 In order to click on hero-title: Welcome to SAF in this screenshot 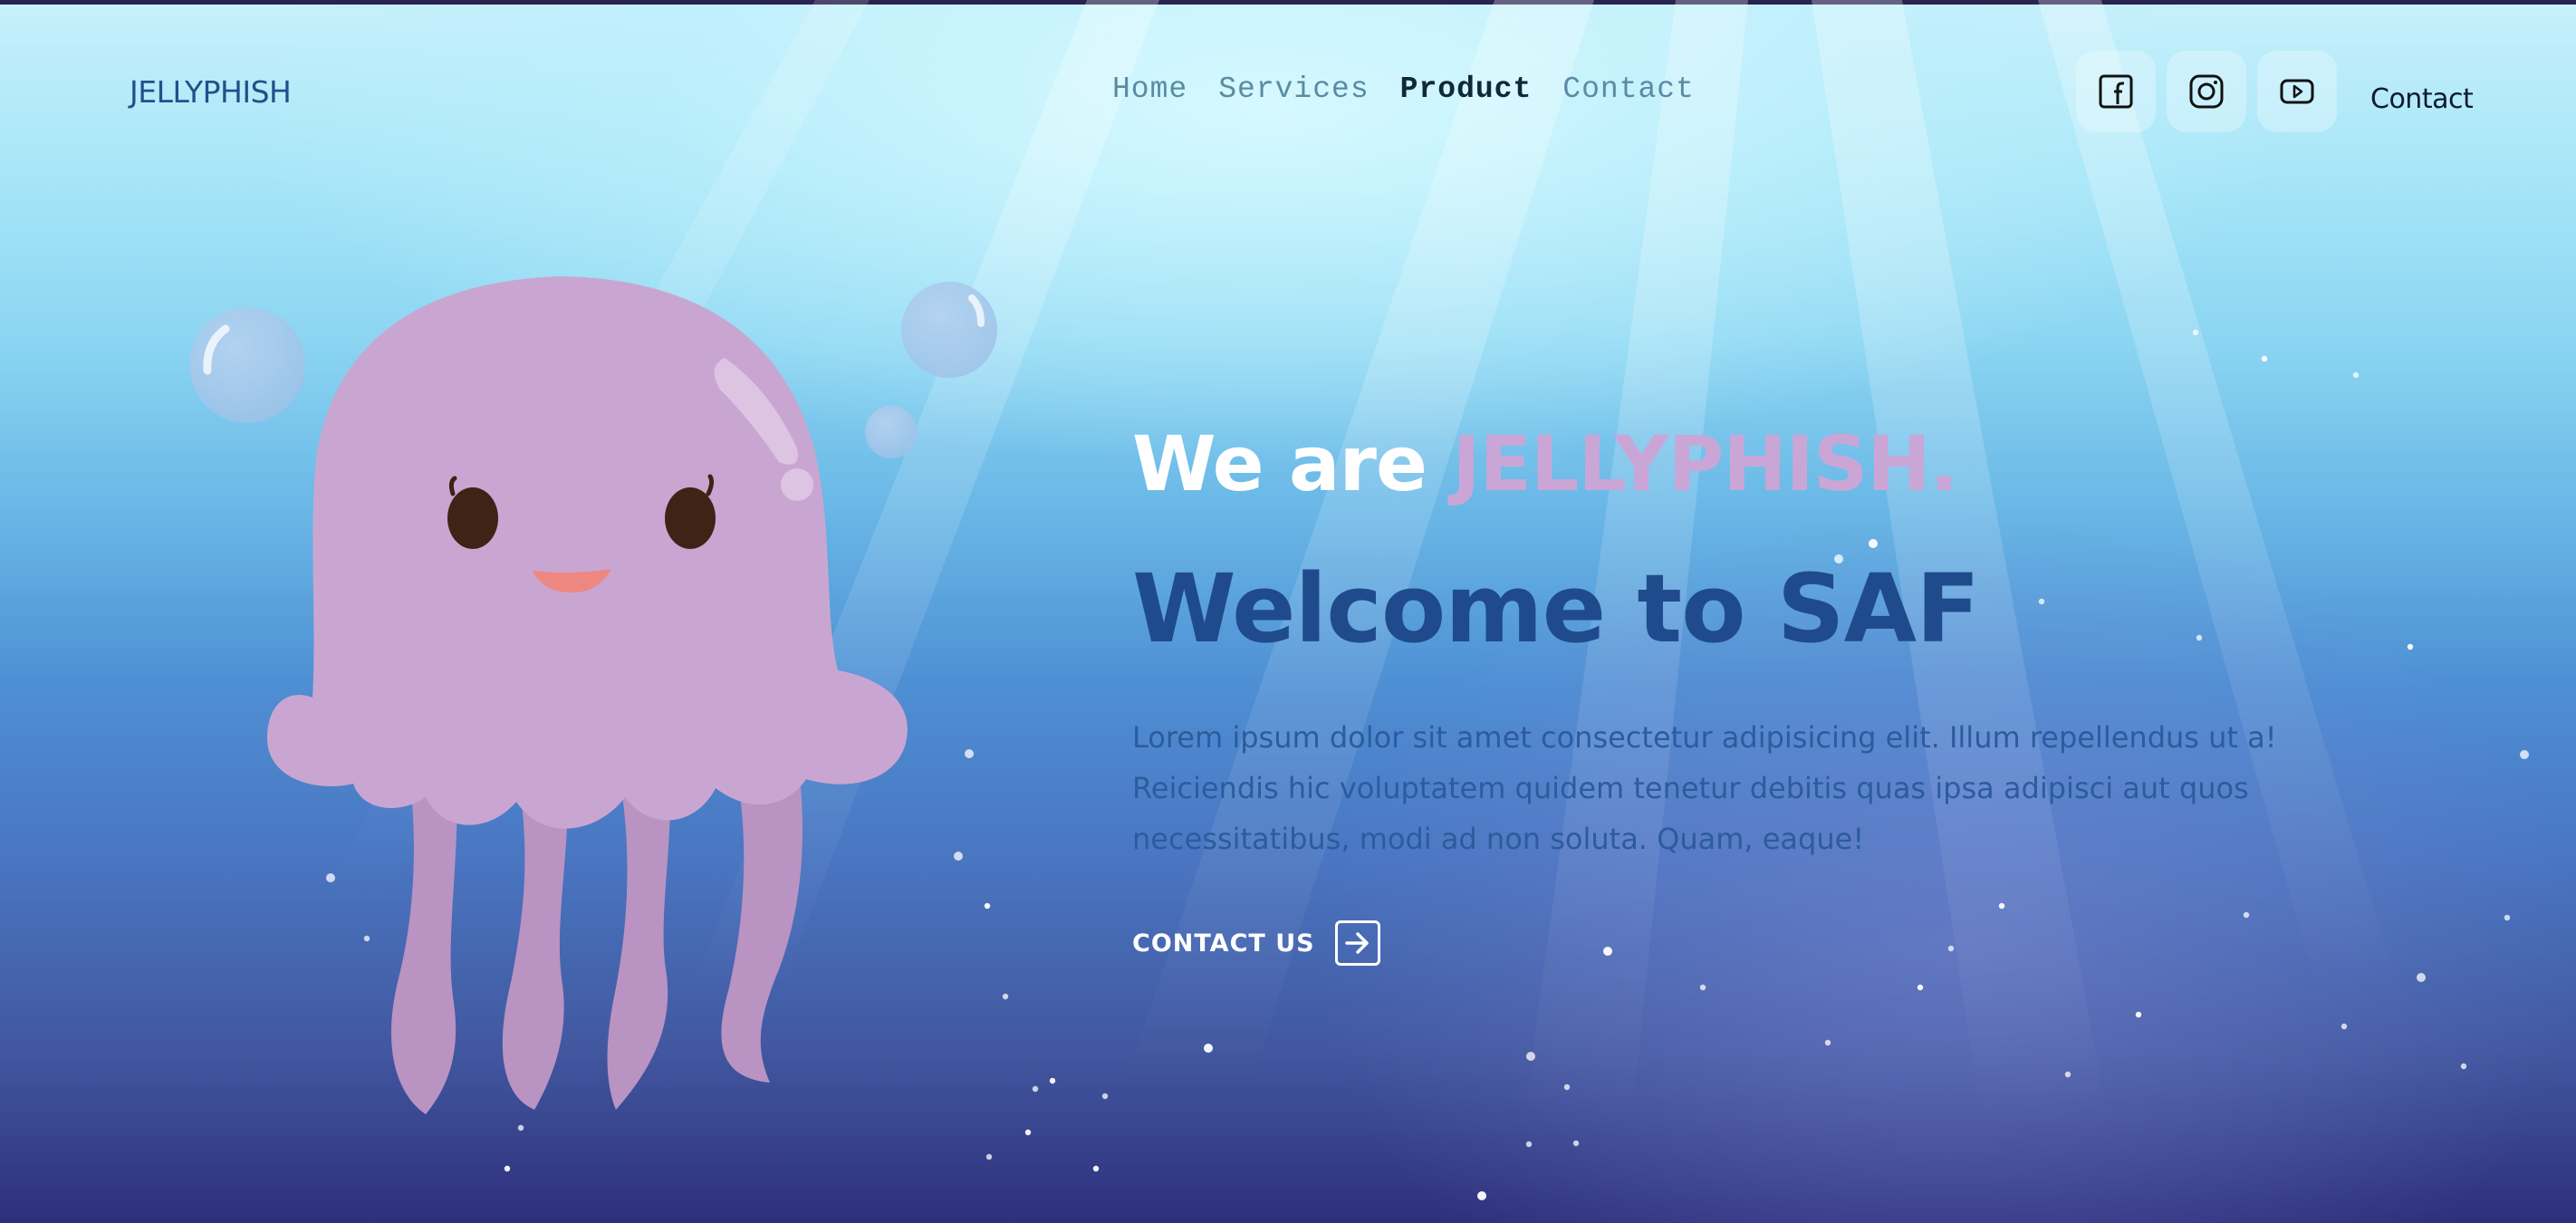, I will do `click(1556, 609)`.